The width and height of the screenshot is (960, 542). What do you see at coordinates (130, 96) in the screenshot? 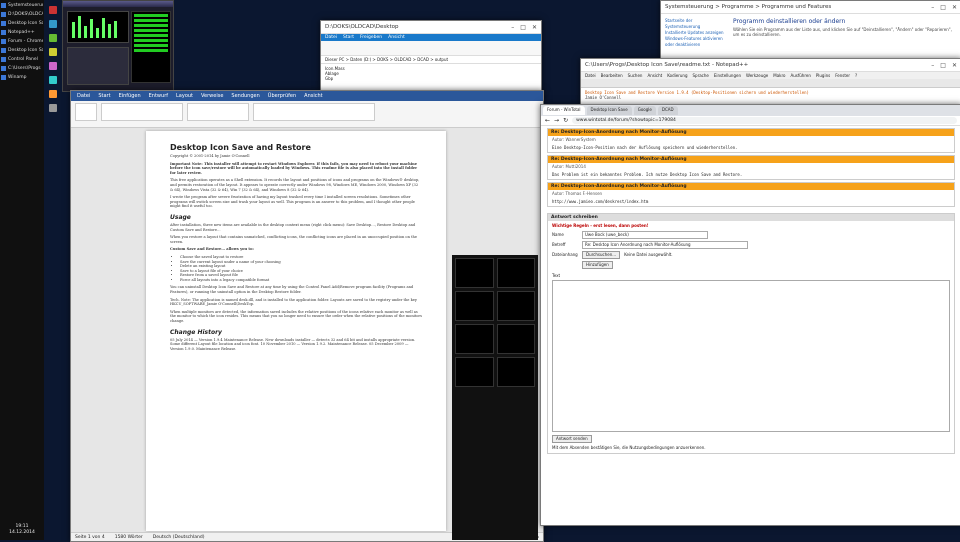
I see `ribbon-tab: Einfügen` at bounding box center [130, 96].